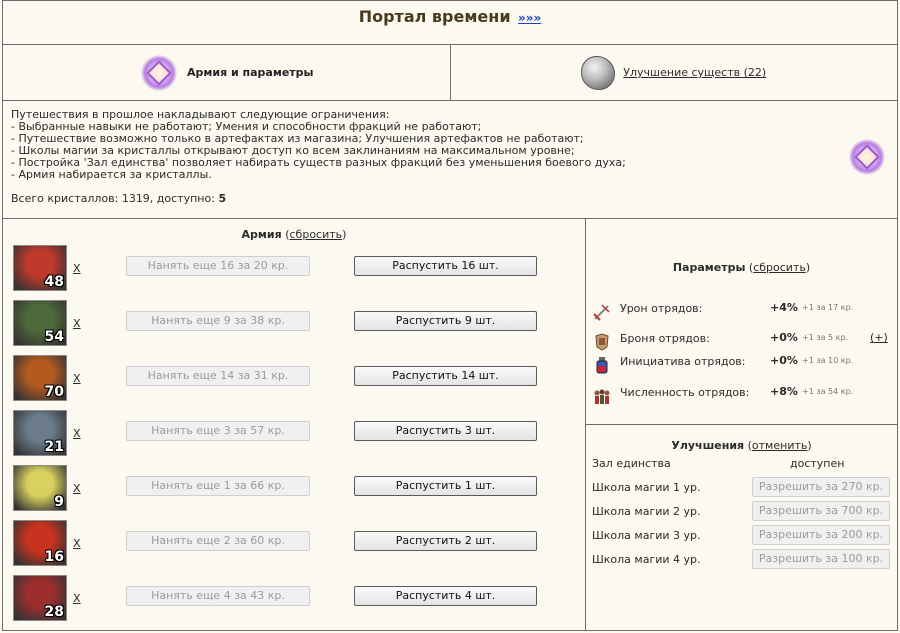  Describe the element at coordinates (222, 198) in the screenshot. I see `crystal-available: 5` at that location.